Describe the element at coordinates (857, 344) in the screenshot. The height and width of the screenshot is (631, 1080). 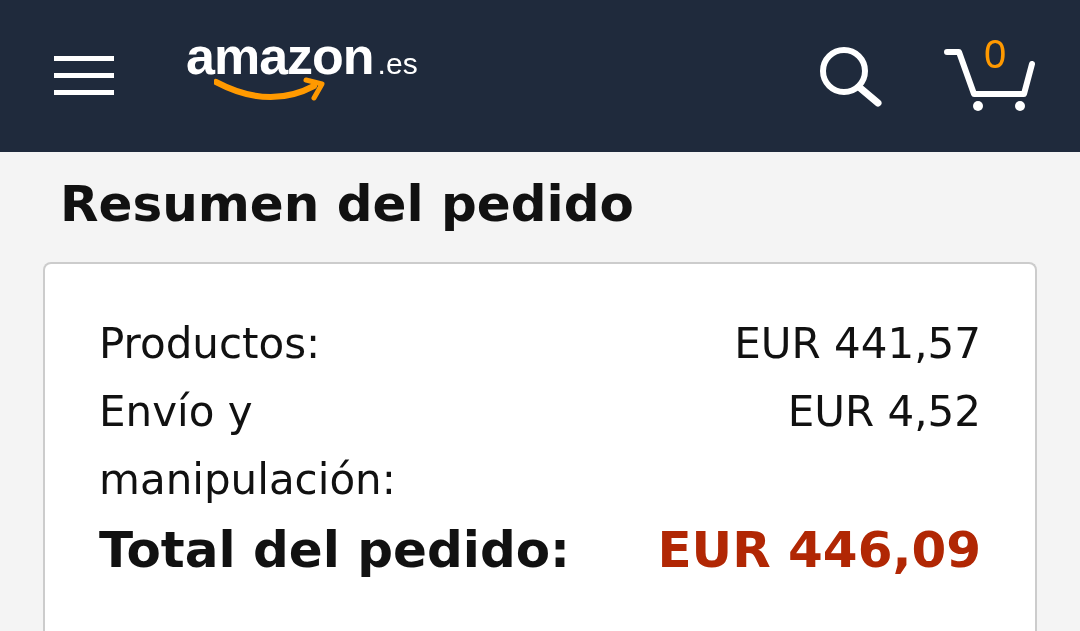
I see `summary-amount: EUR 441,57` at that location.